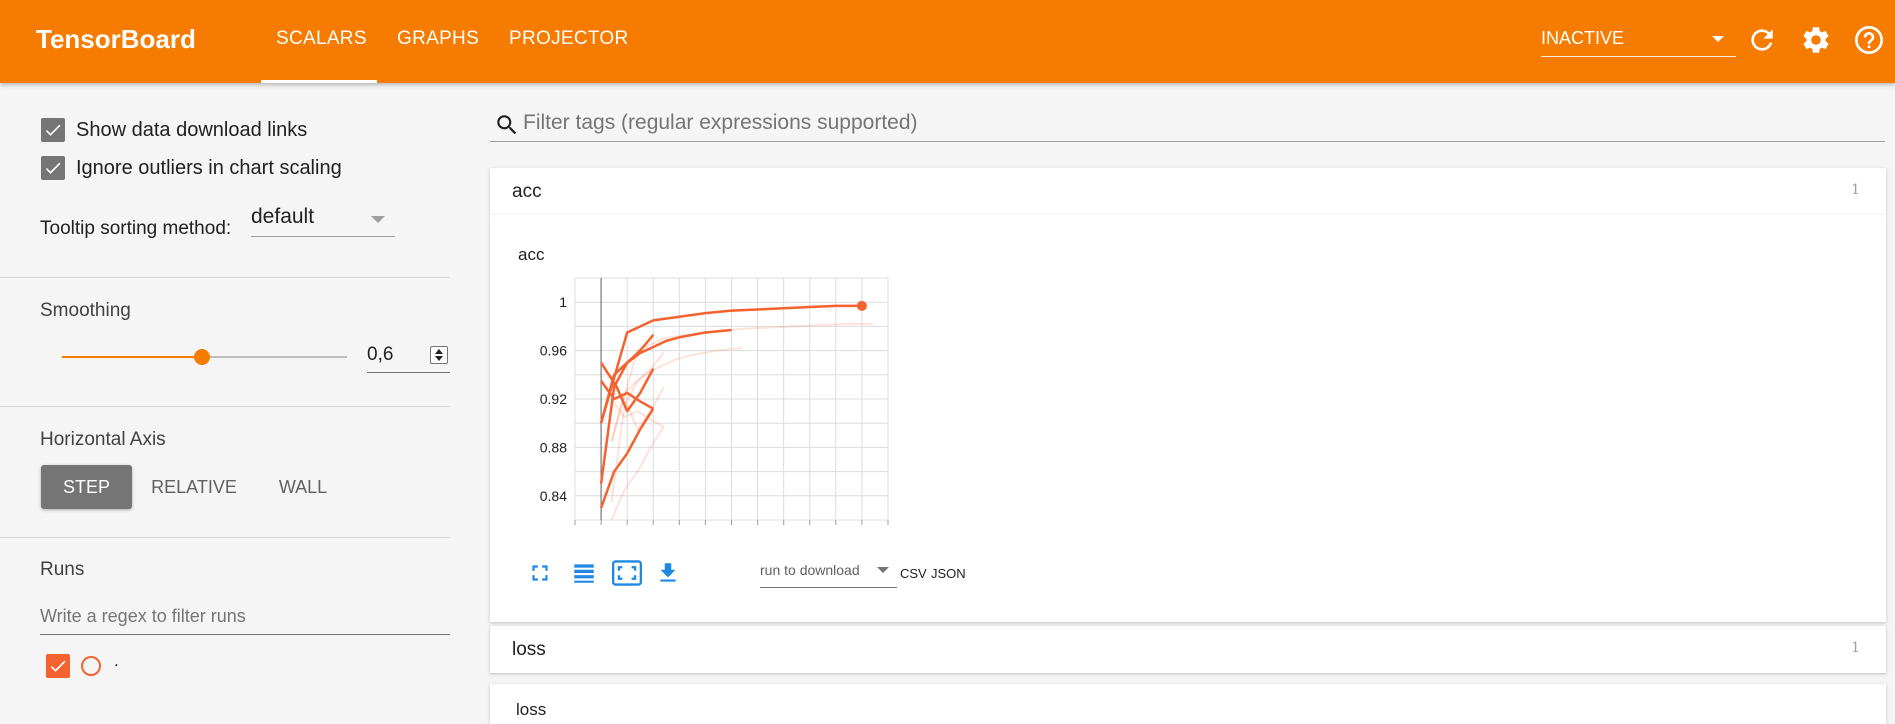 The width and height of the screenshot is (1895, 724). What do you see at coordinates (1188, 704) in the screenshot?
I see `scalar-card-loss: loss` at bounding box center [1188, 704].